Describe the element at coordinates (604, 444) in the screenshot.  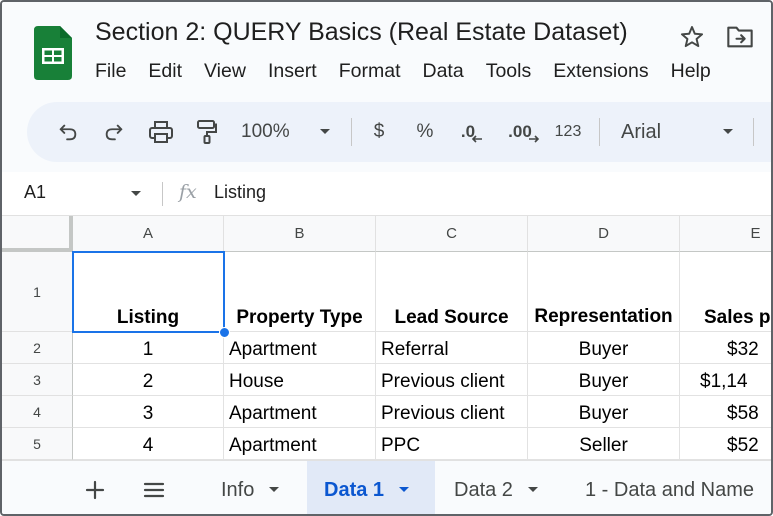
I see `cell-d5: Seller` at that location.